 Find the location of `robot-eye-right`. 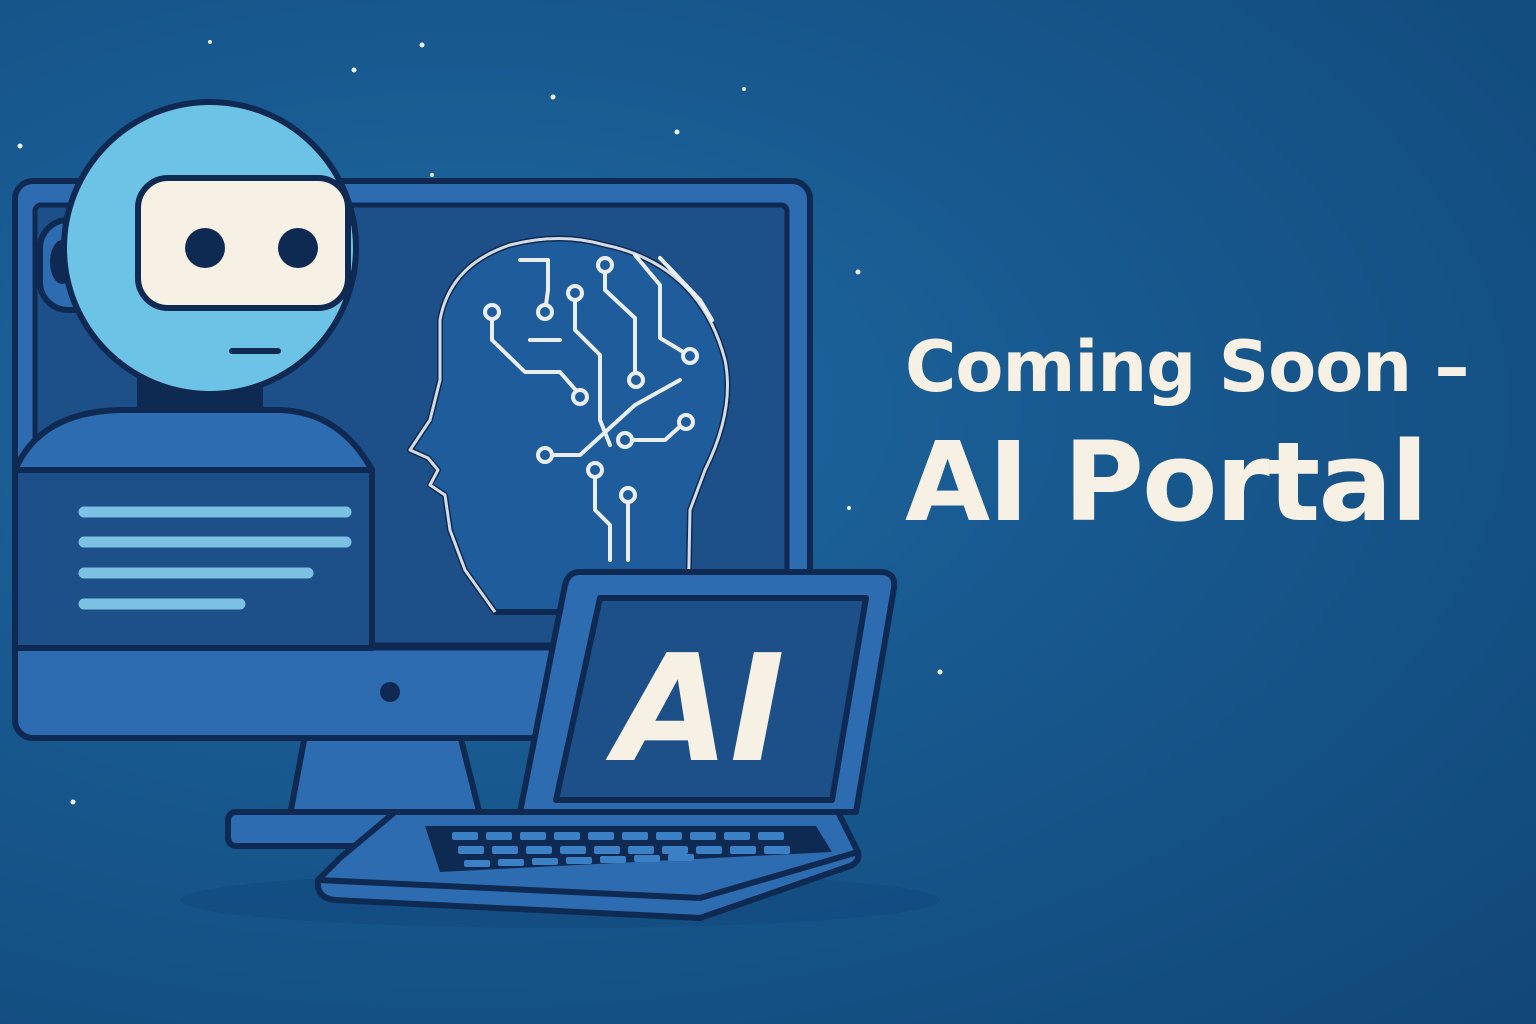

robot-eye-right is located at coordinates (298, 248).